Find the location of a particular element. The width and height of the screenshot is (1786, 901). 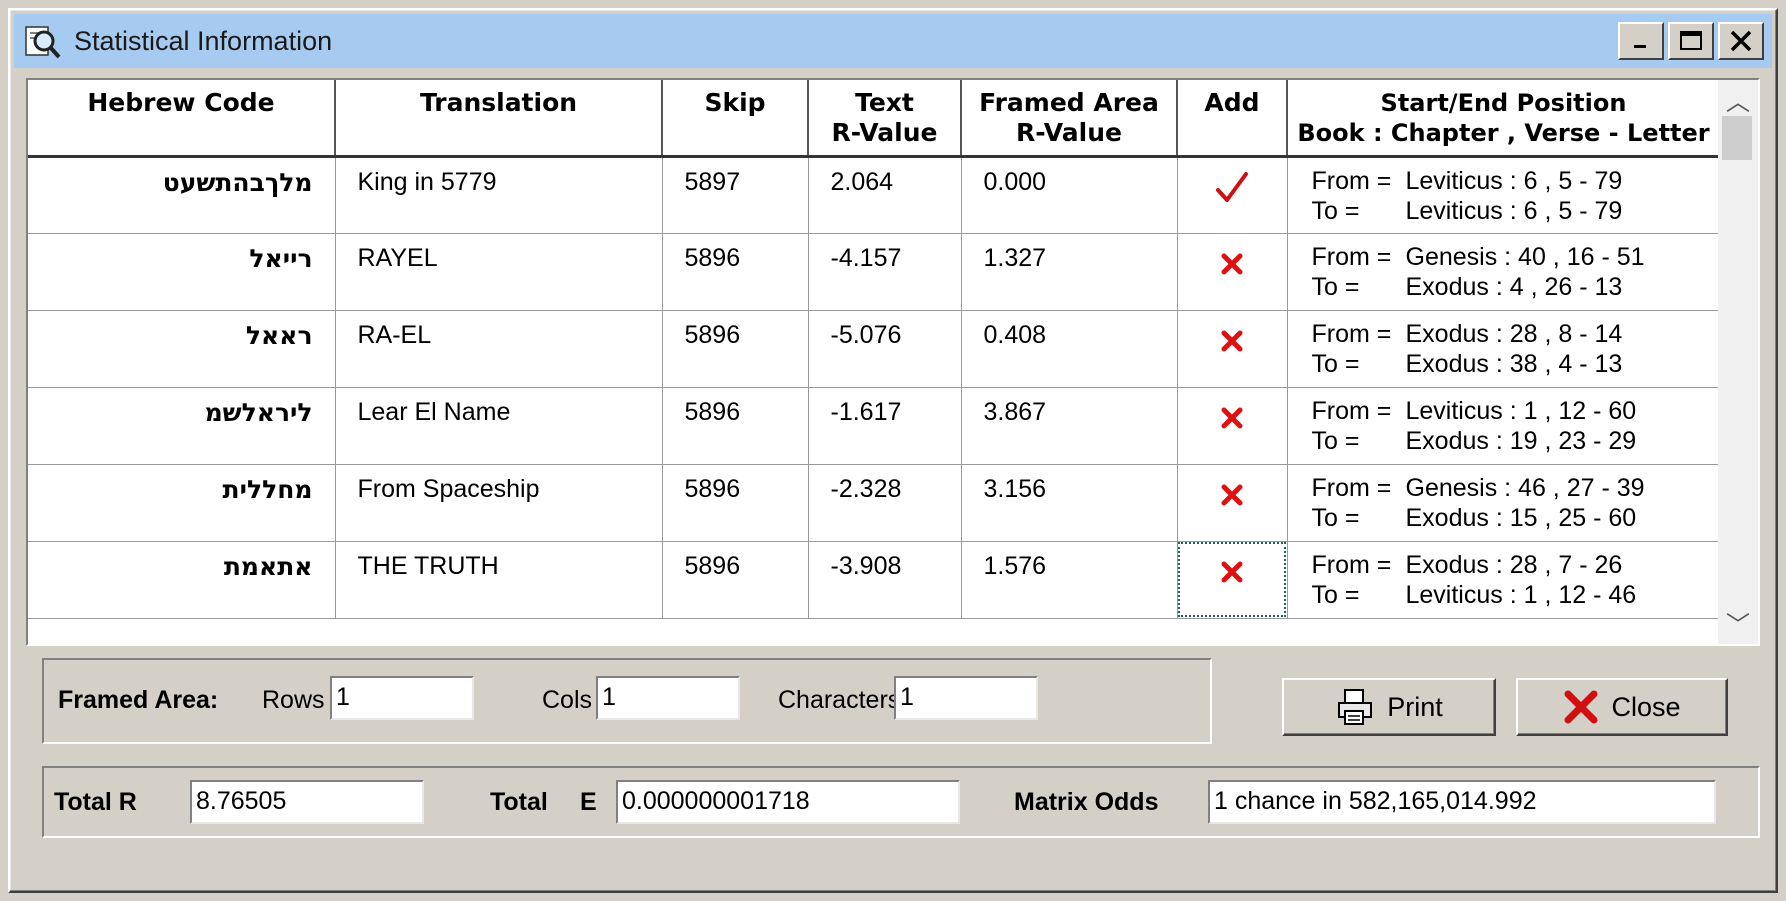

hebrew-code-cell: אתאמת is located at coordinates (182, 580).